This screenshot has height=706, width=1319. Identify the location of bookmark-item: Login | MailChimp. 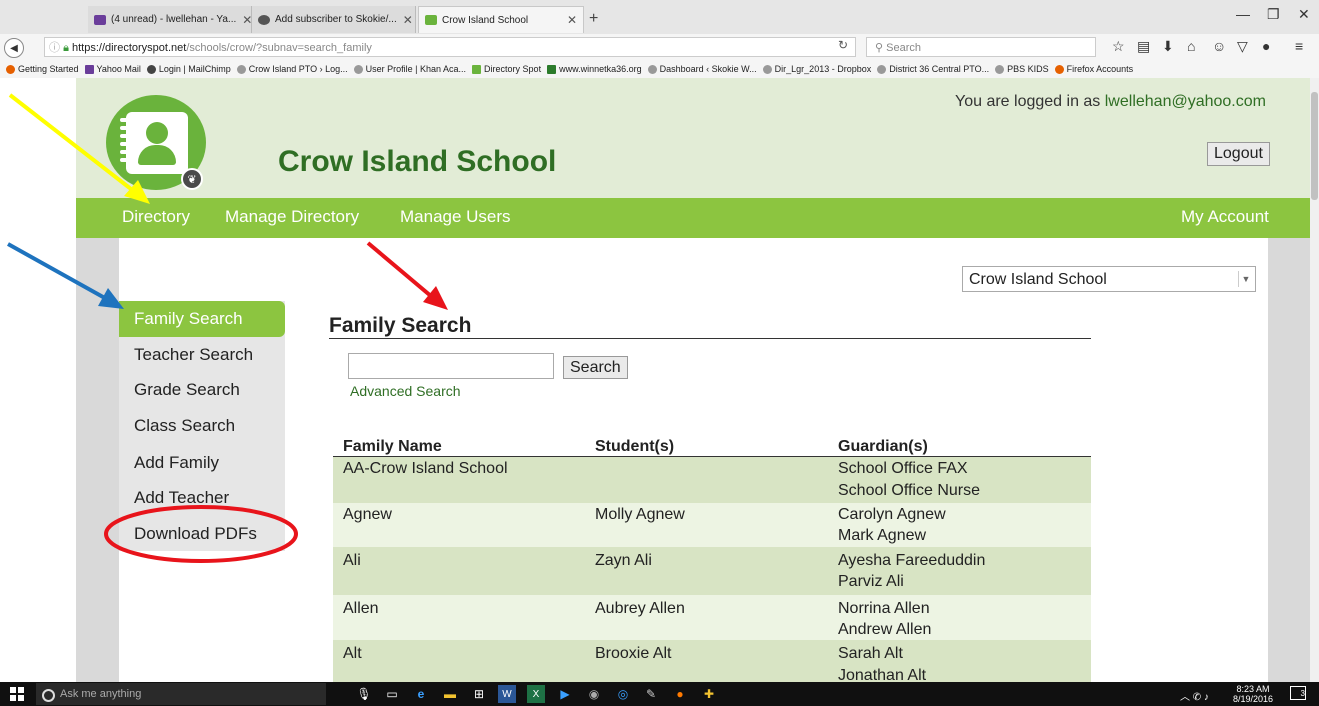
(188, 69).